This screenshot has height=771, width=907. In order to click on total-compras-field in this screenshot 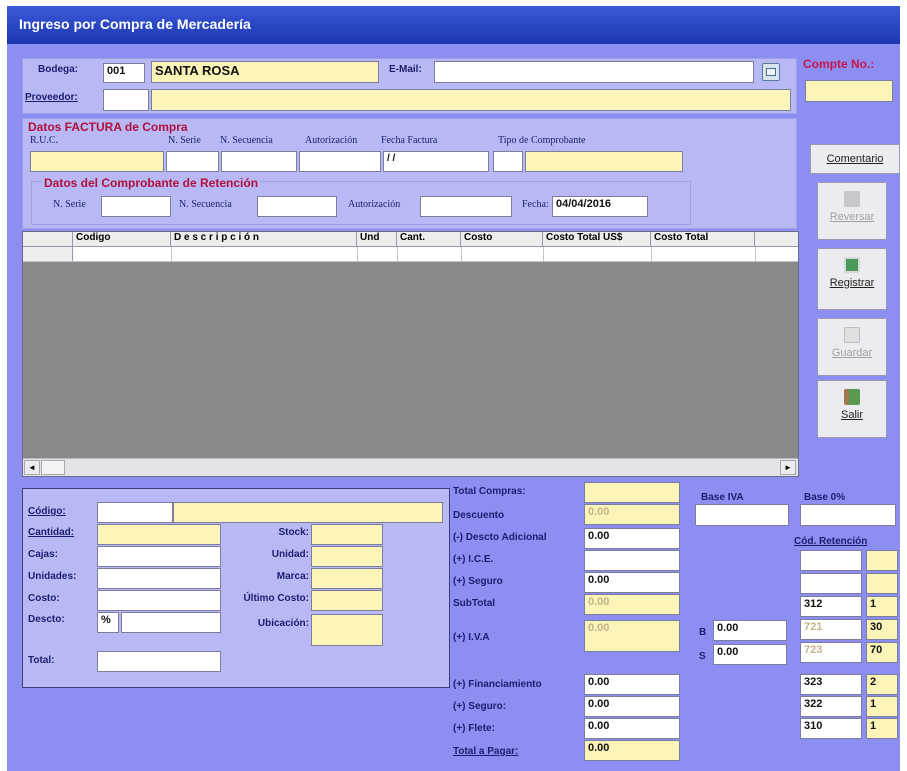, I will do `click(632, 492)`.